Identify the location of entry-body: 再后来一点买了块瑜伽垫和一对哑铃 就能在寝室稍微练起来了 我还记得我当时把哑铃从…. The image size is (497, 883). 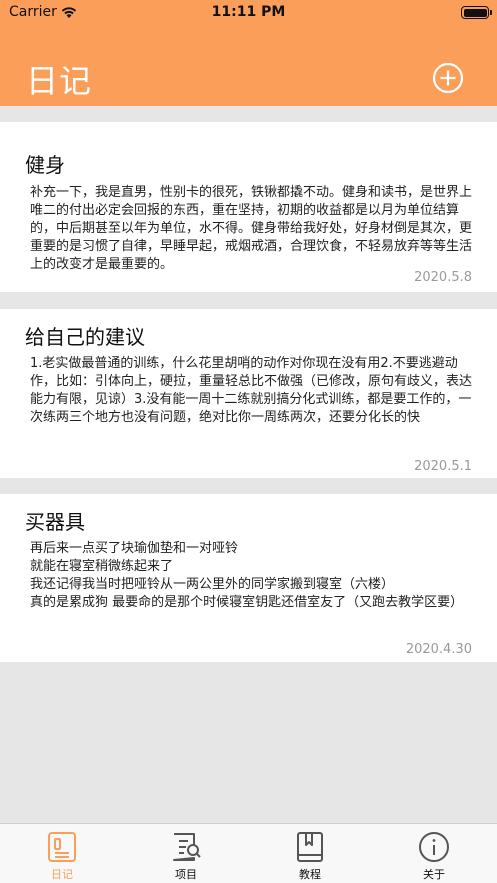
(247, 575).